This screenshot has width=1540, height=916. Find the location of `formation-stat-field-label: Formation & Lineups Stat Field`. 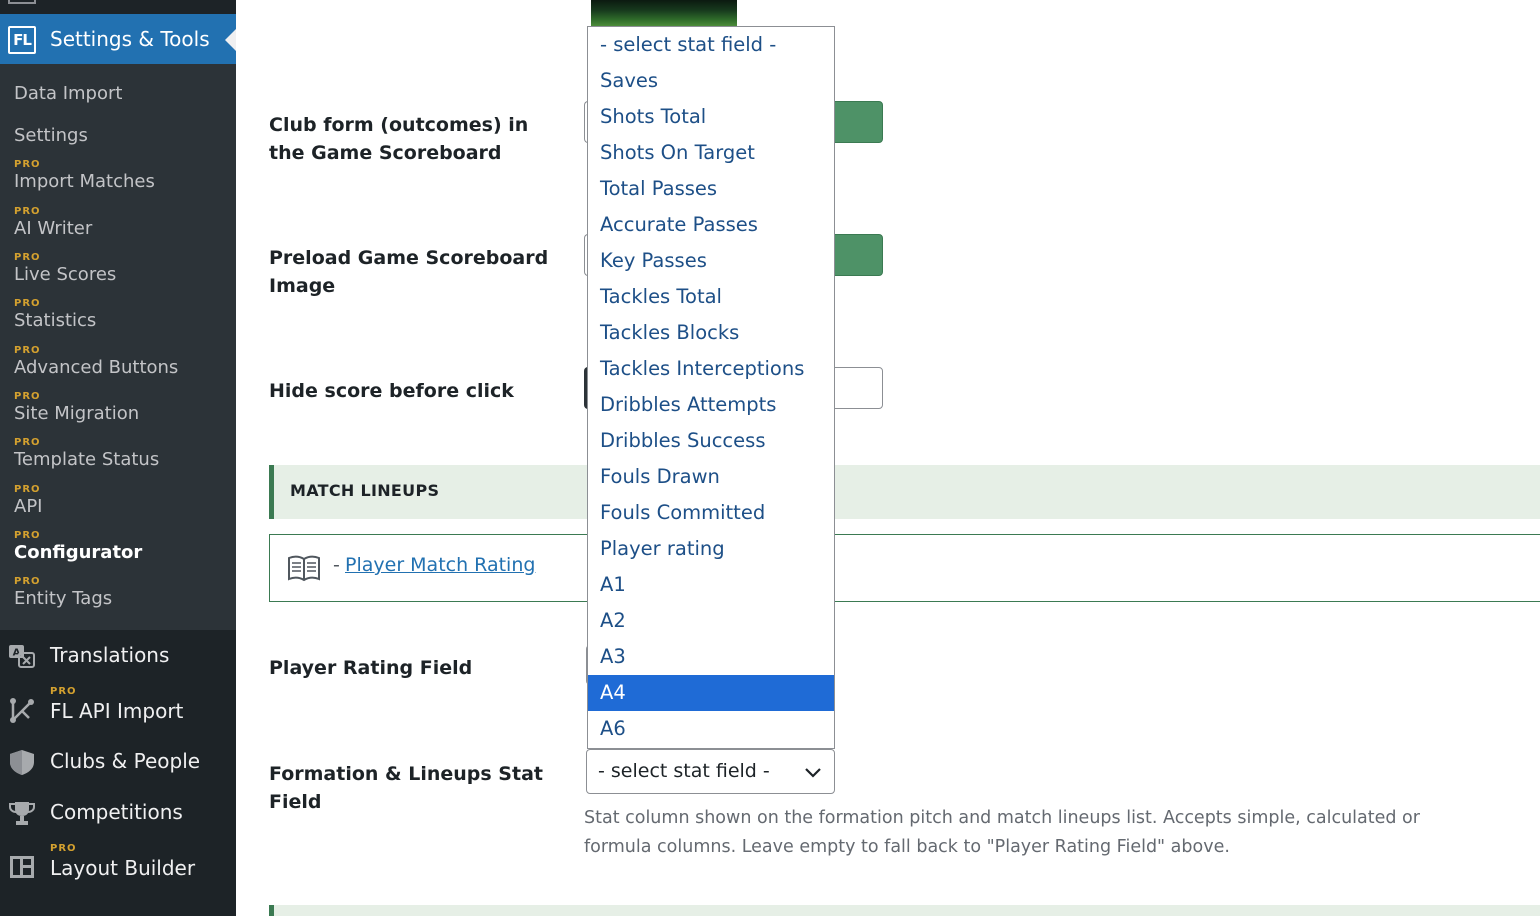

formation-stat-field-label: Formation & Lineups Stat Field is located at coordinates (406, 788).